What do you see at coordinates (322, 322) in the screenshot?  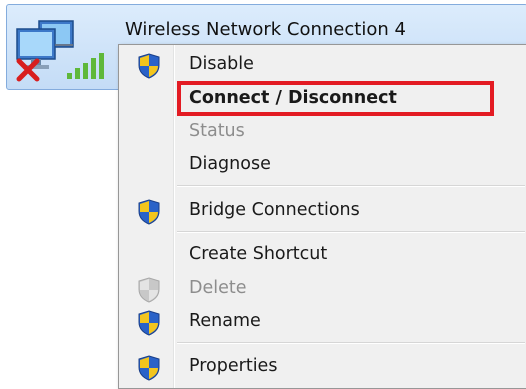 I see `menu-item-rename: Rename` at bounding box center [322, 322].